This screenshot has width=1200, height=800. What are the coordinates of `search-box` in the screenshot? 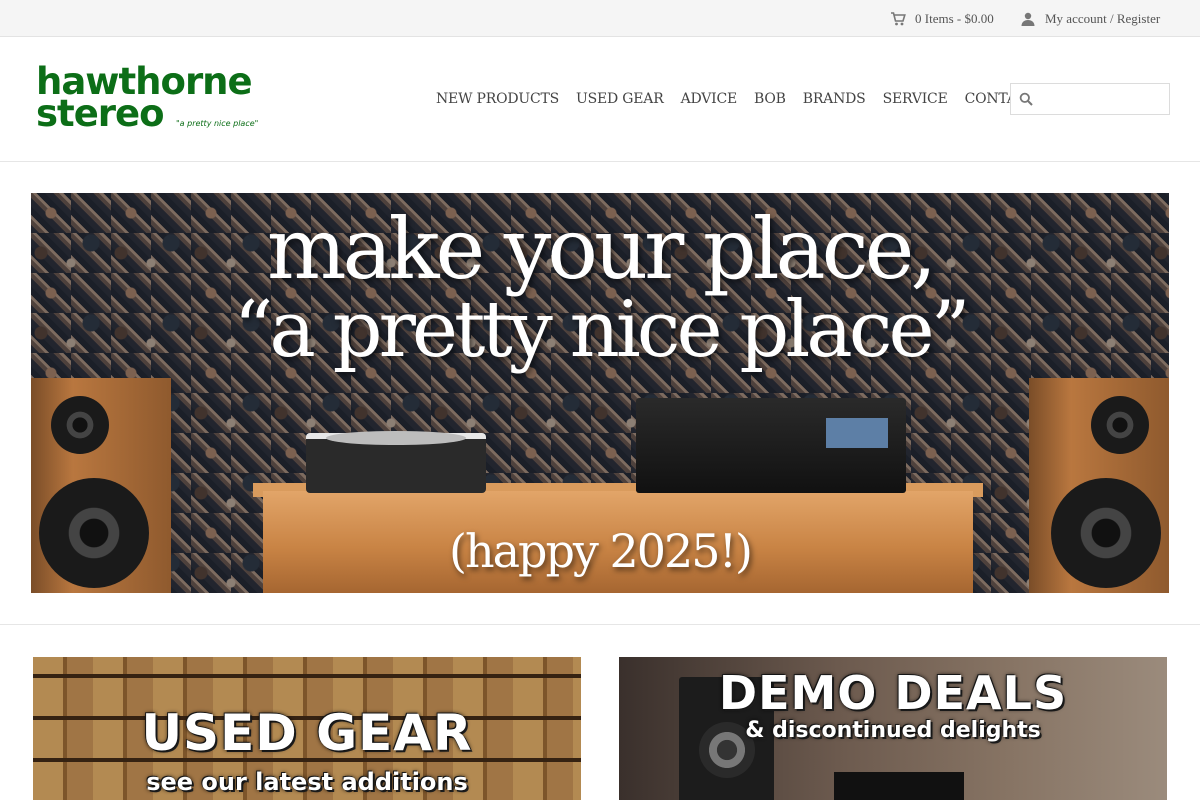 It's located at (1090, 99).